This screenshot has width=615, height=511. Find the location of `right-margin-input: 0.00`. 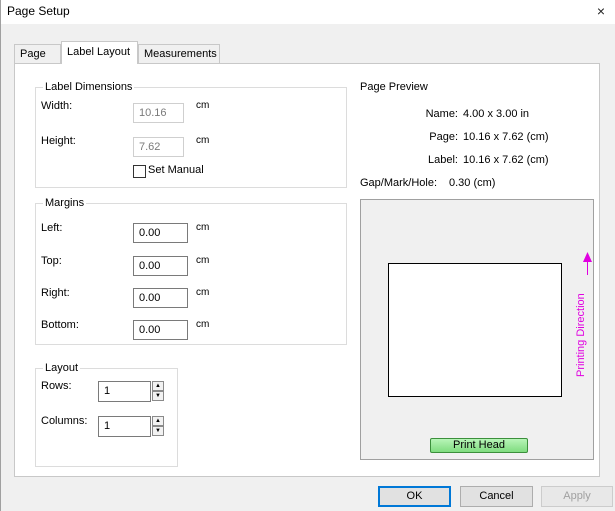

right-margin-input: 0.00 is located at coordinates (160, 298).